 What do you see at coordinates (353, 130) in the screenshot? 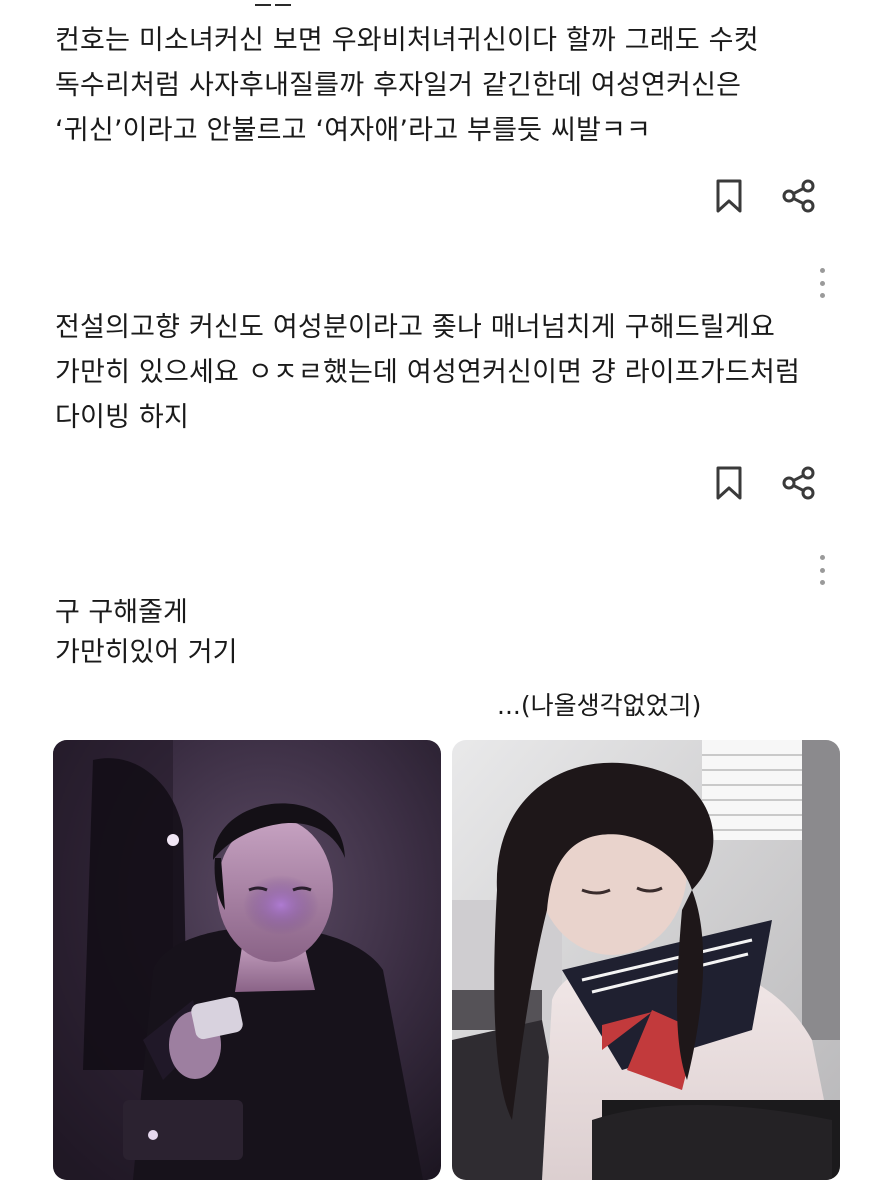
I see `post-line: ‘귀신’이라고 안불르고 ‘여자애’라고 부를듯 씨발ㅋㅋ` at bounding box center [353, 130].